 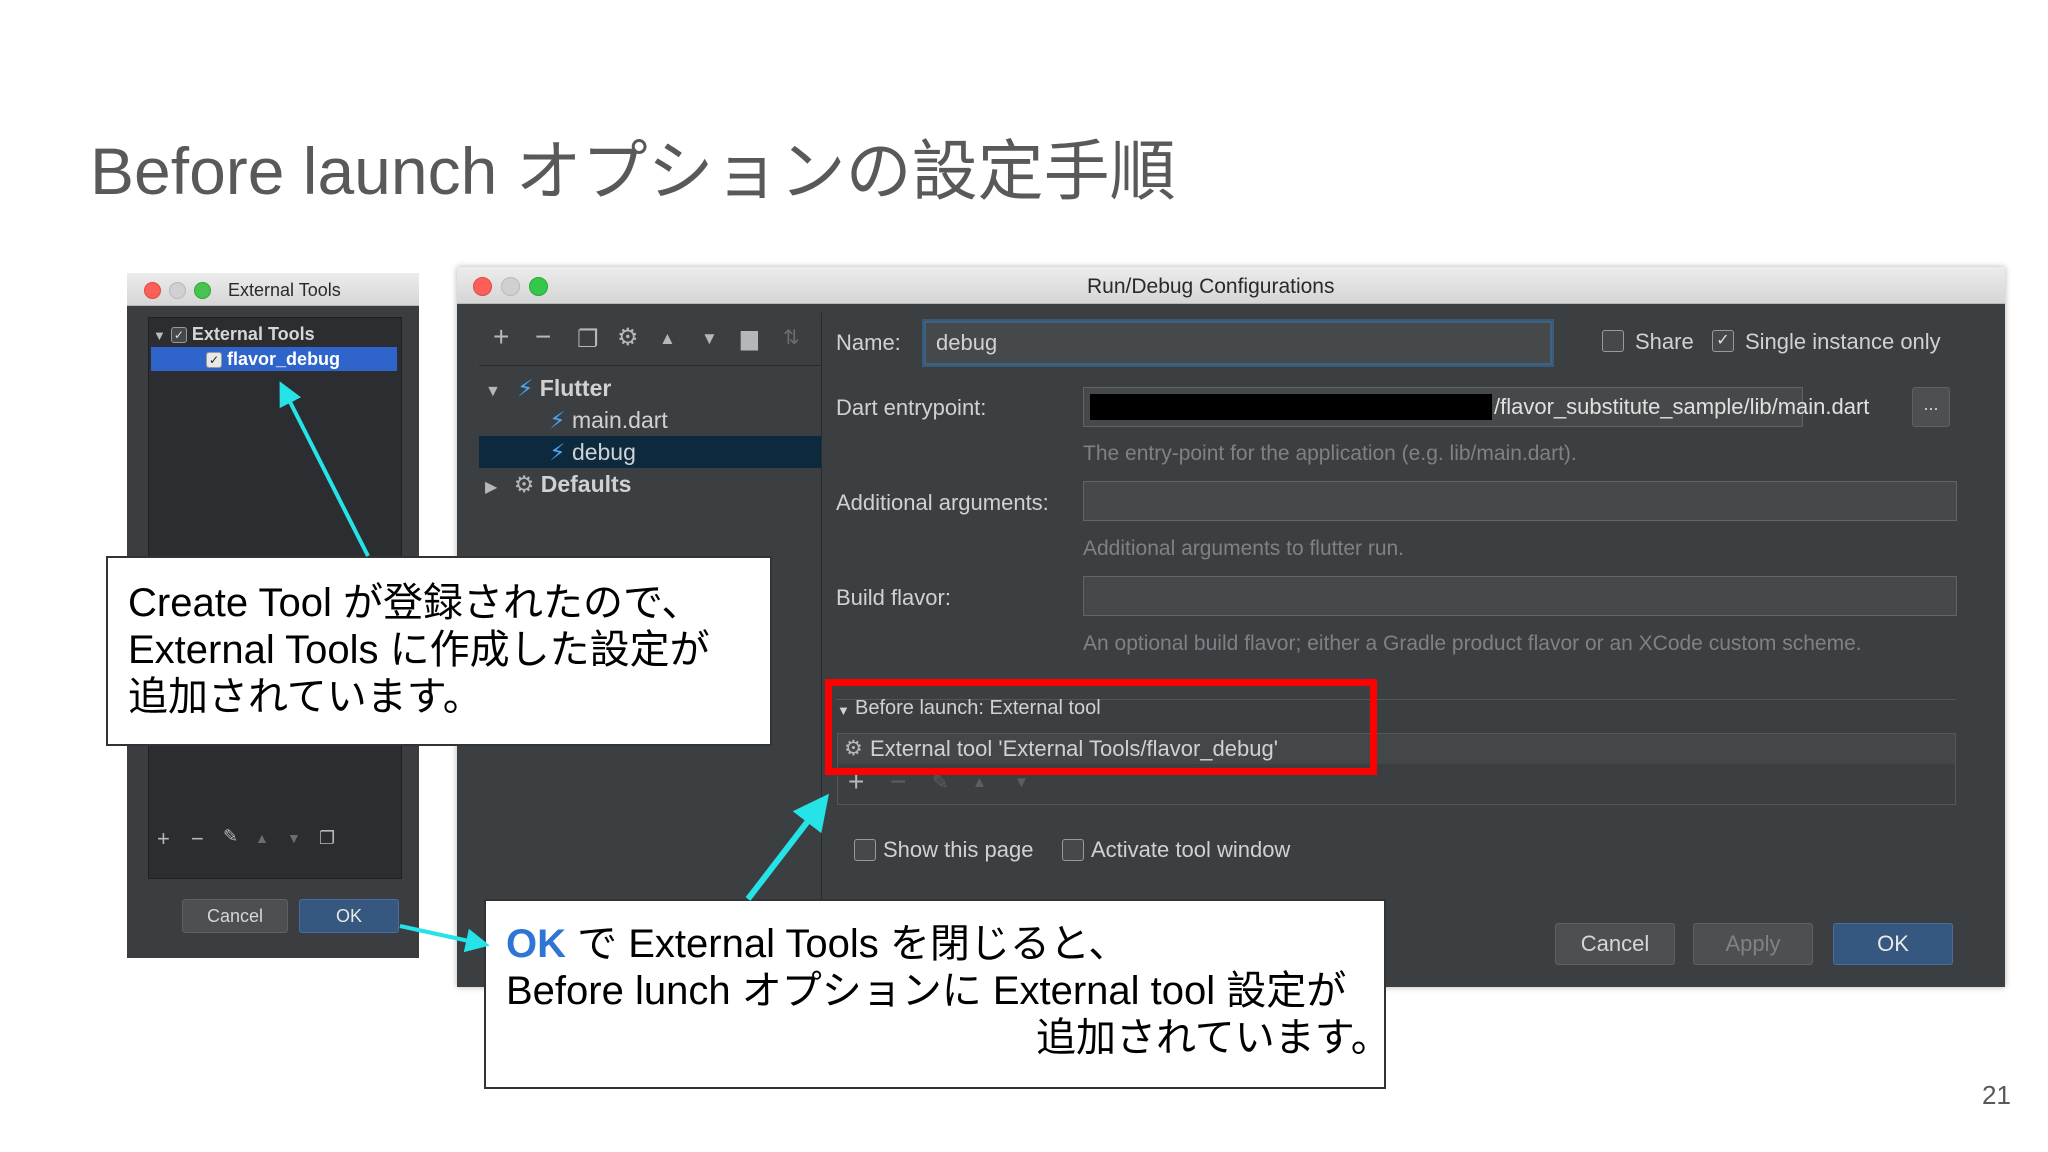 What do you see at coordinates (324, 469) in the screenshot?
I see `arrow-to-flavor-debug` at bounding box center [324, 469].